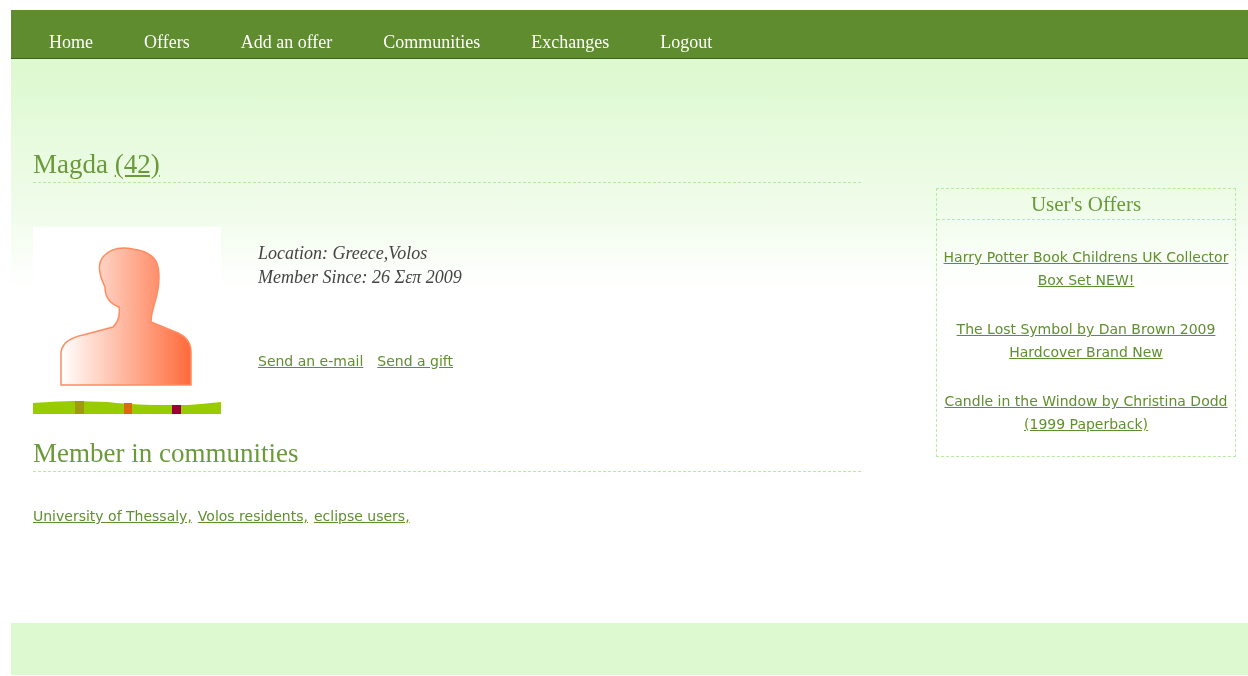  What do you see at coordinates (1086, 341) in the screenshot?
I see `offer-link: The Lost Symbol by Dan Brown 2009 Hardcover Brand New` at bounding box center [1086, 341].